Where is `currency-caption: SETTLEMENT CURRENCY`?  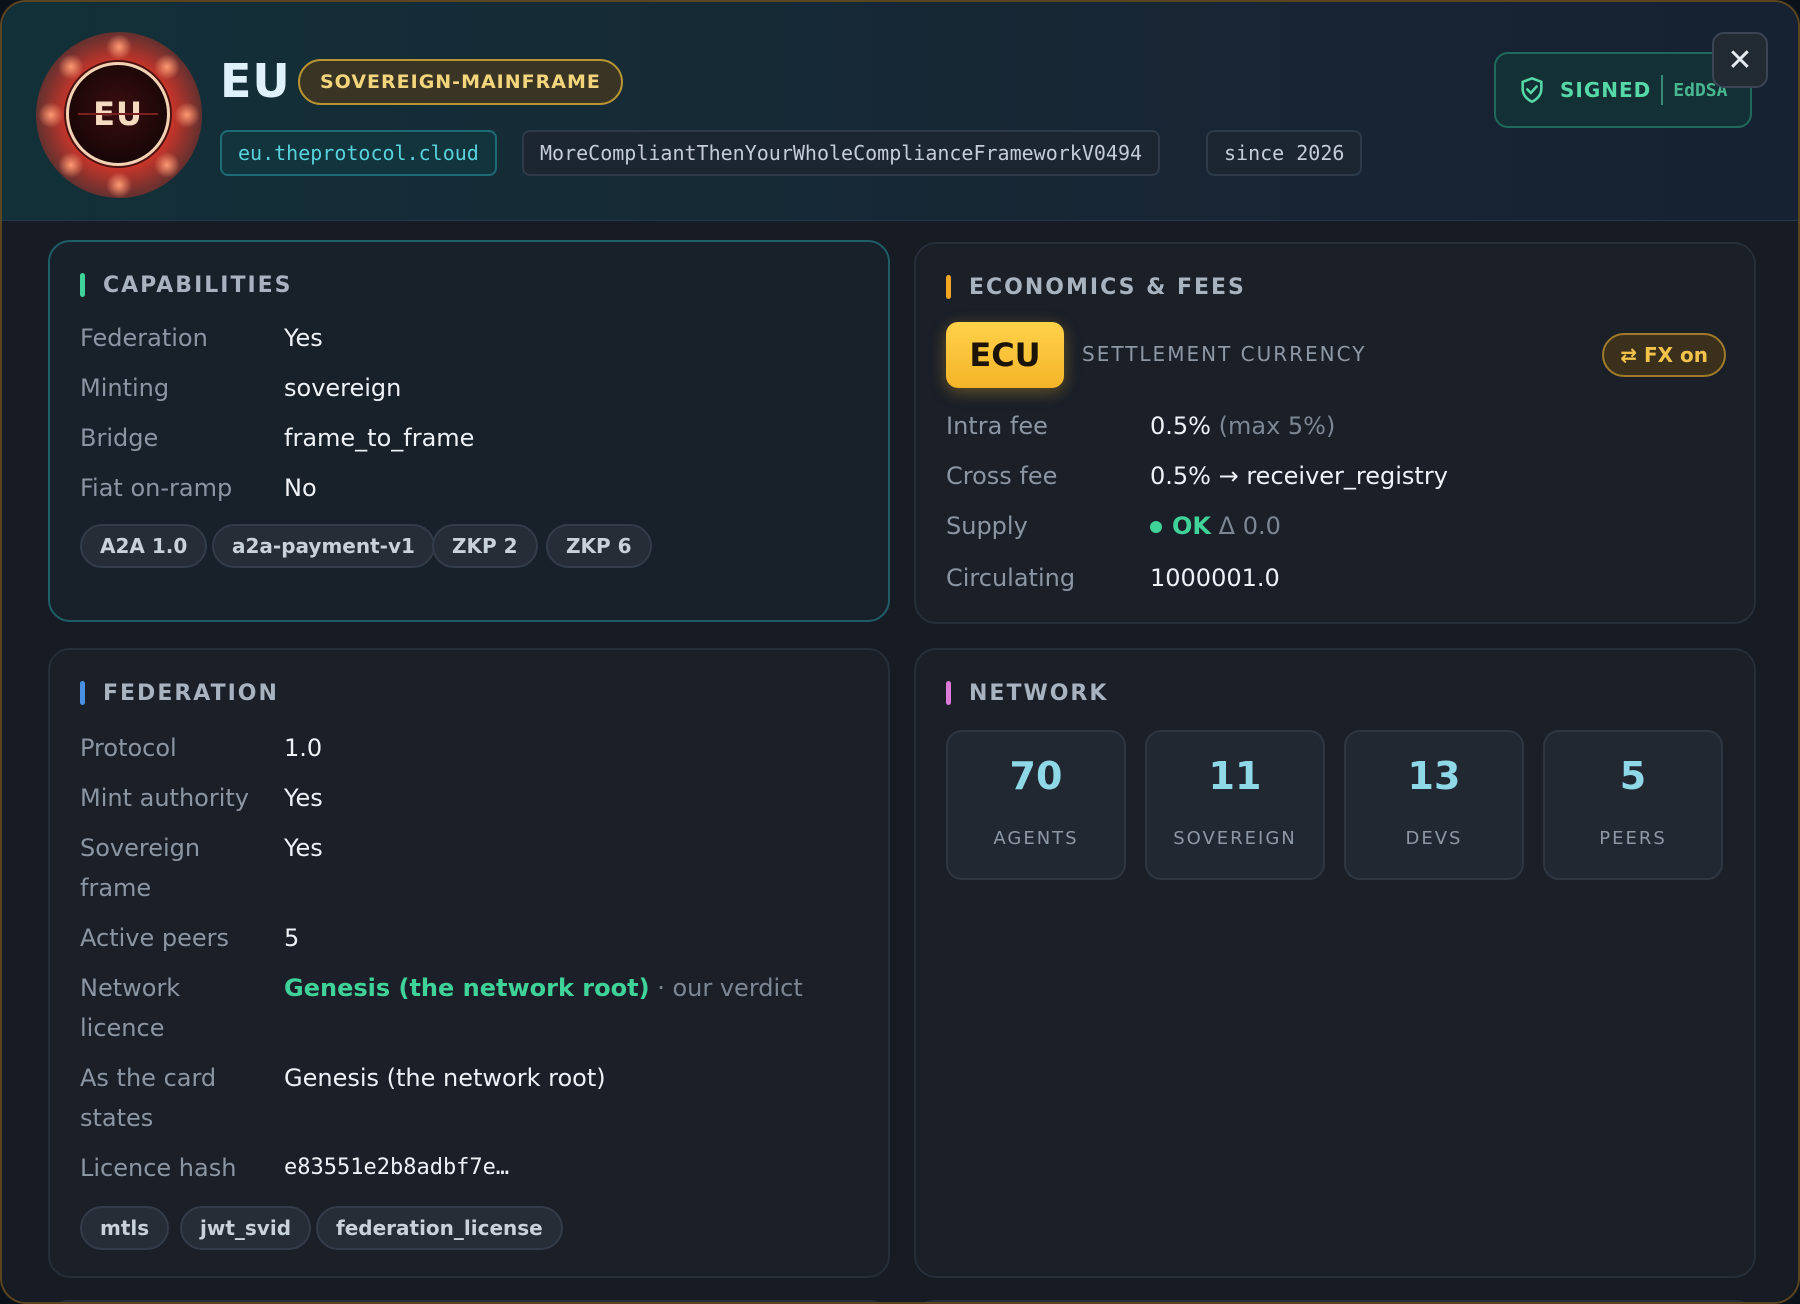
currency-caption: SETTLEMENT CURRENCY is located at coordinates (1224, 354).